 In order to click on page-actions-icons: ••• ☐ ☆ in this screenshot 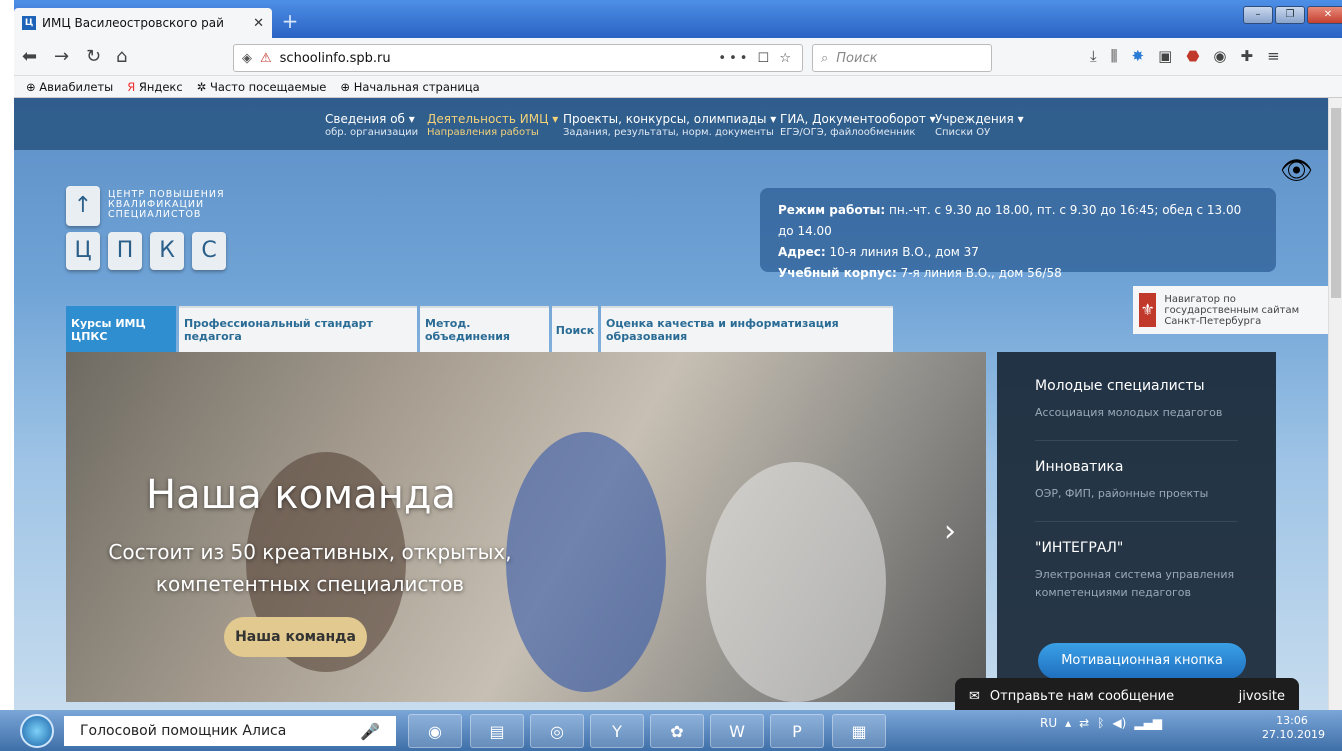, I will do `click(756, 58)`.